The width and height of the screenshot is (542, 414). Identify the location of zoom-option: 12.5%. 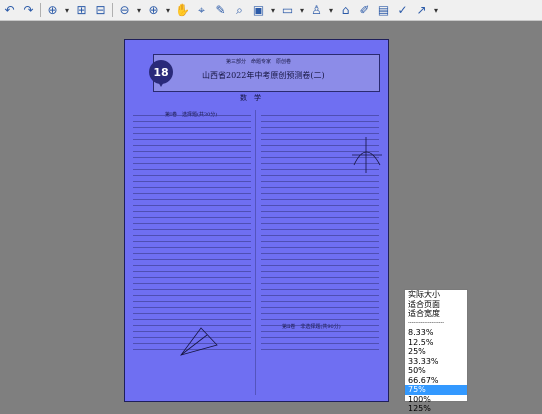
(436, 343).